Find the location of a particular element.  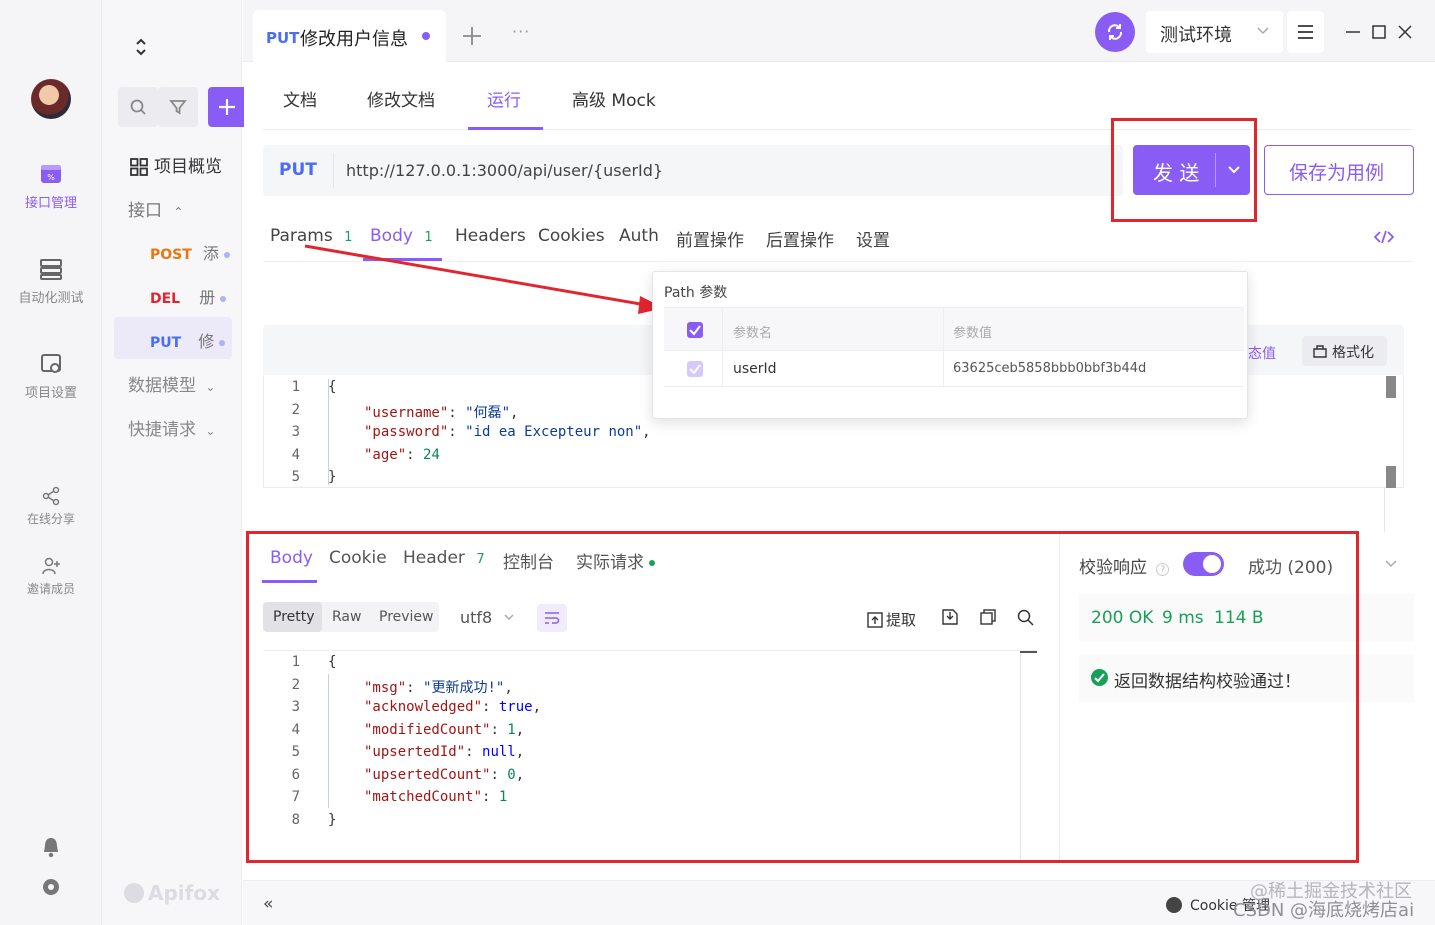

json-string: "id ea Excepteur non" is located at coordinates (554, 432).